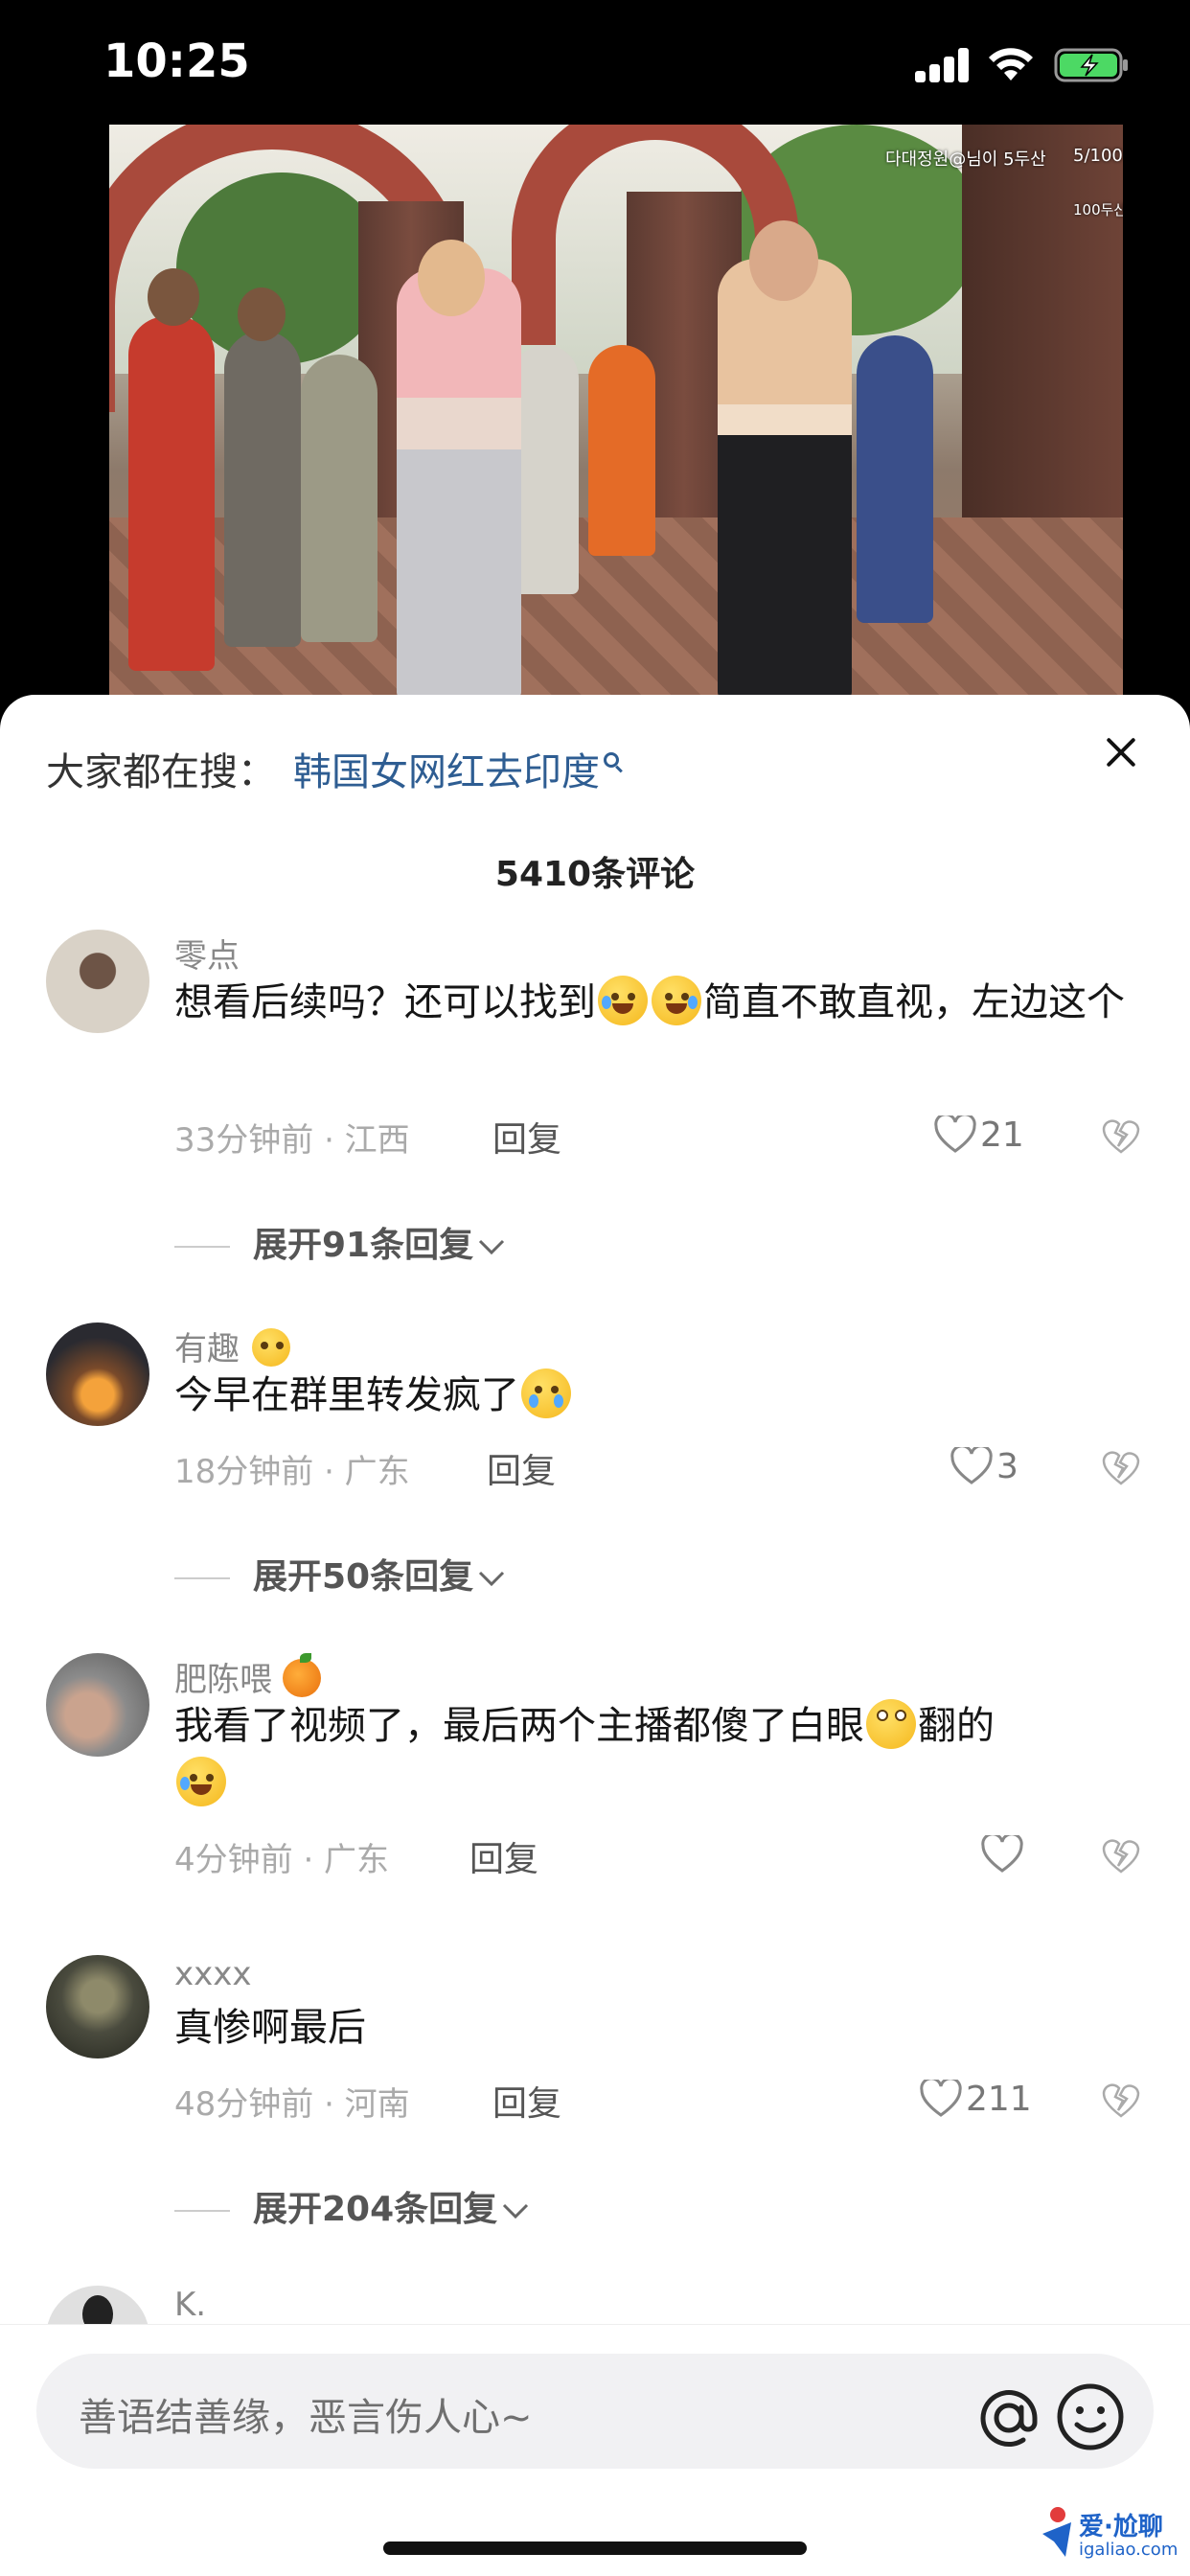  I want to click on like-count: 211, so click(999, 2099).